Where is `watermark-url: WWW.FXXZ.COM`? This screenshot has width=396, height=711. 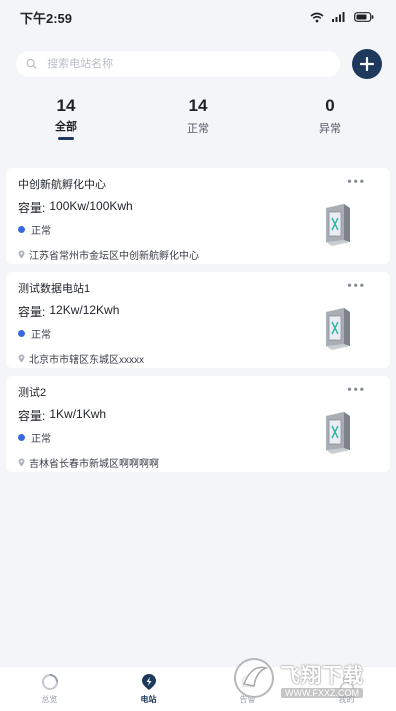
watermark-url: WWW.FXXZ.COM is located at coordinates (322, 692).